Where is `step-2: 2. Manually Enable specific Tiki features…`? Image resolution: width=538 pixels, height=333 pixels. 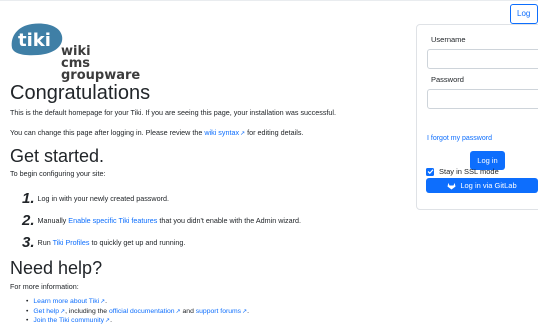 step-2: 2. Manually Enable specific Tiki features… is located at coordinates (161, 220).